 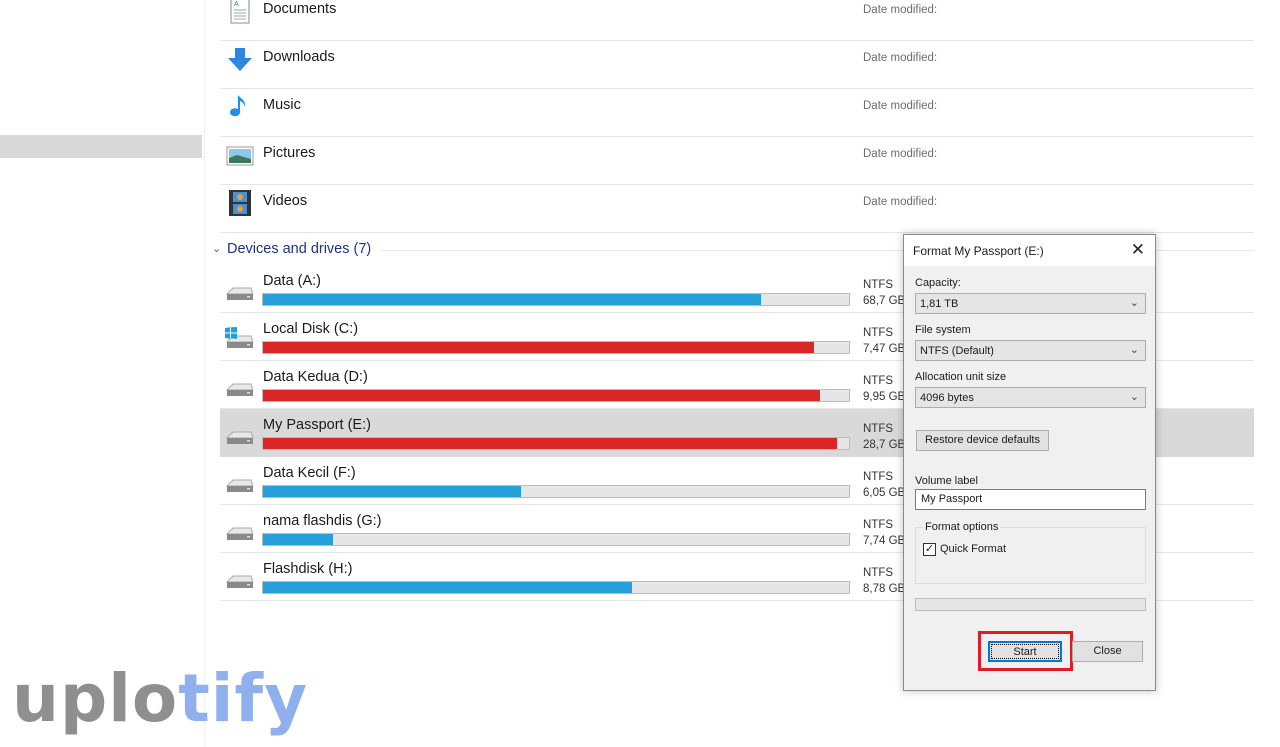 What do you see at coordinates (240, 12) in the screenshot?
I see `documents-icon: A` at bounding box center [240, 12].